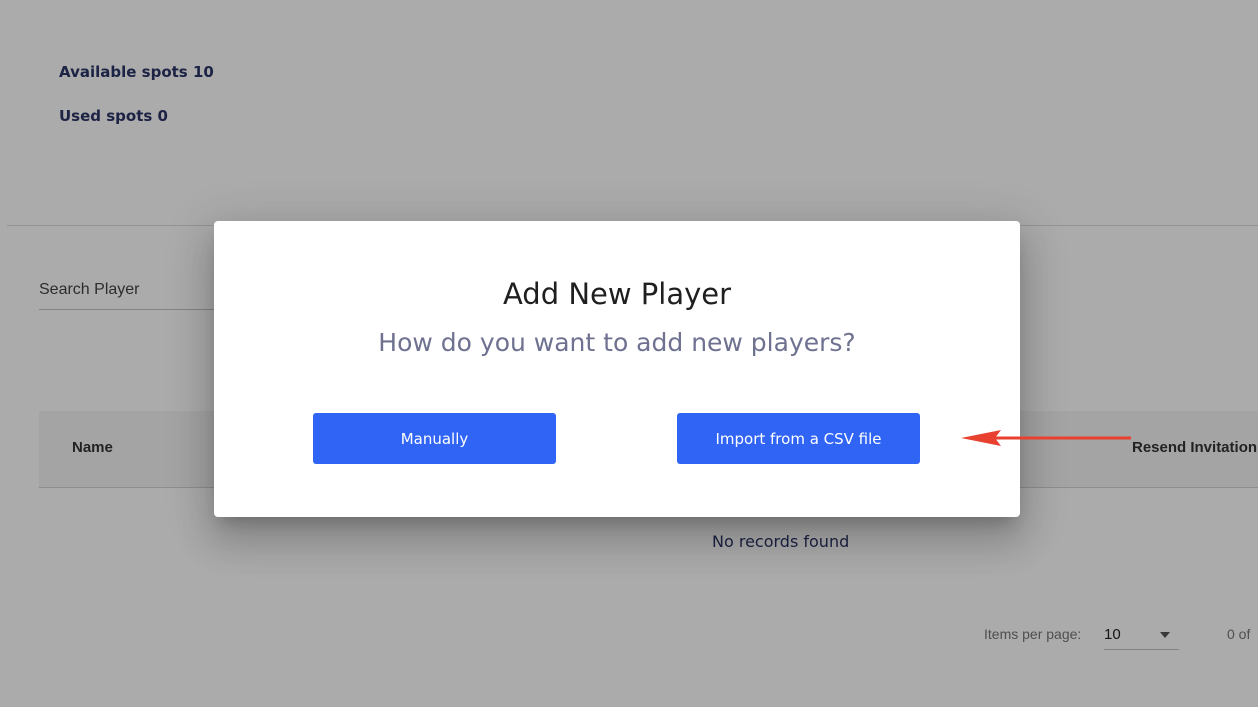 The width and height of the screenshot is (1258, 707). Describe the element at coordinates (798, 438) in the screenshot. I see `import-csv-button: Import from a CSV file` at that location.